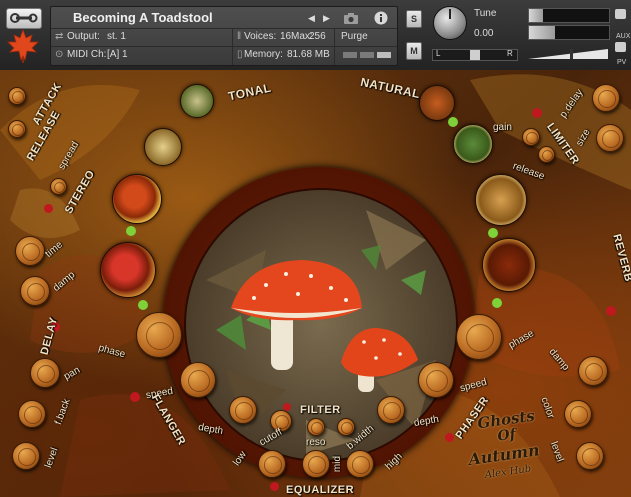  I want to click on voices-icon: ‖, so click(239, 36).